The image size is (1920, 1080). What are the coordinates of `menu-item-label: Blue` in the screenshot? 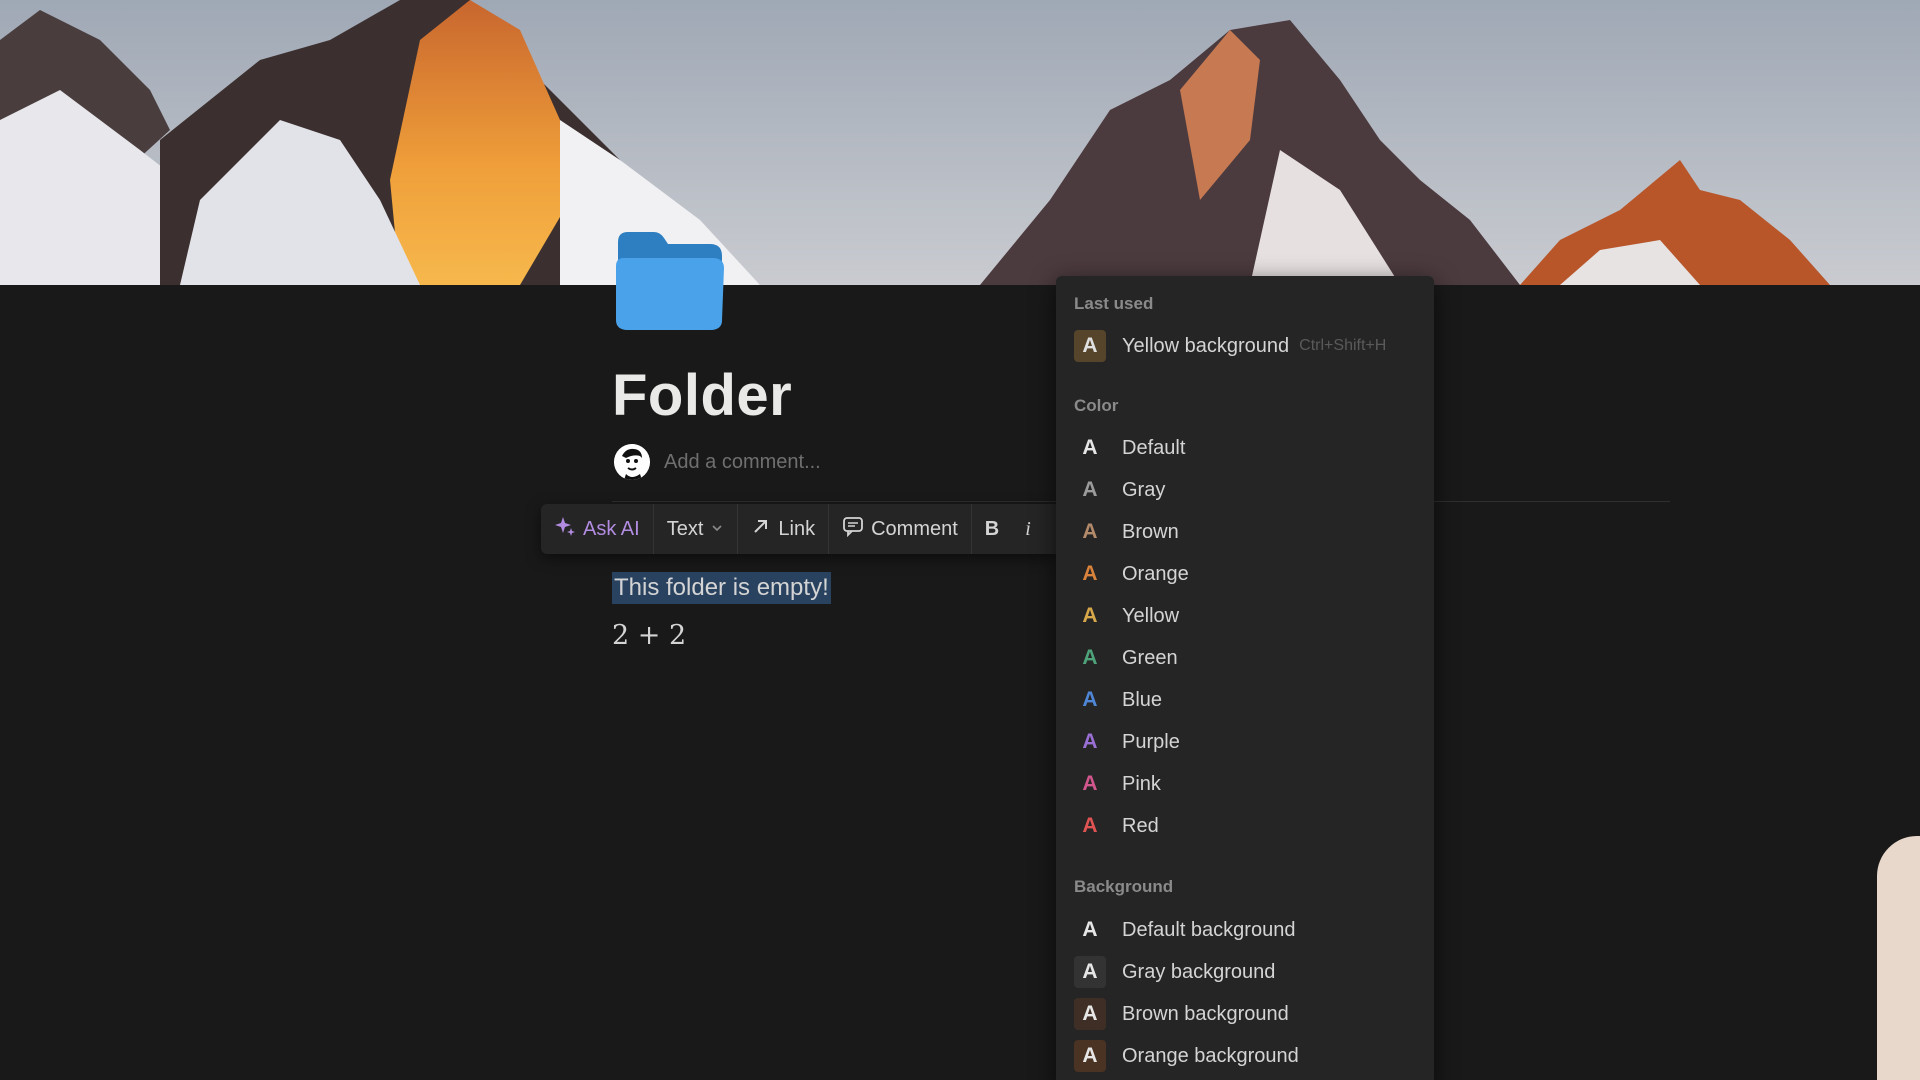 It's located at (1142, 699).